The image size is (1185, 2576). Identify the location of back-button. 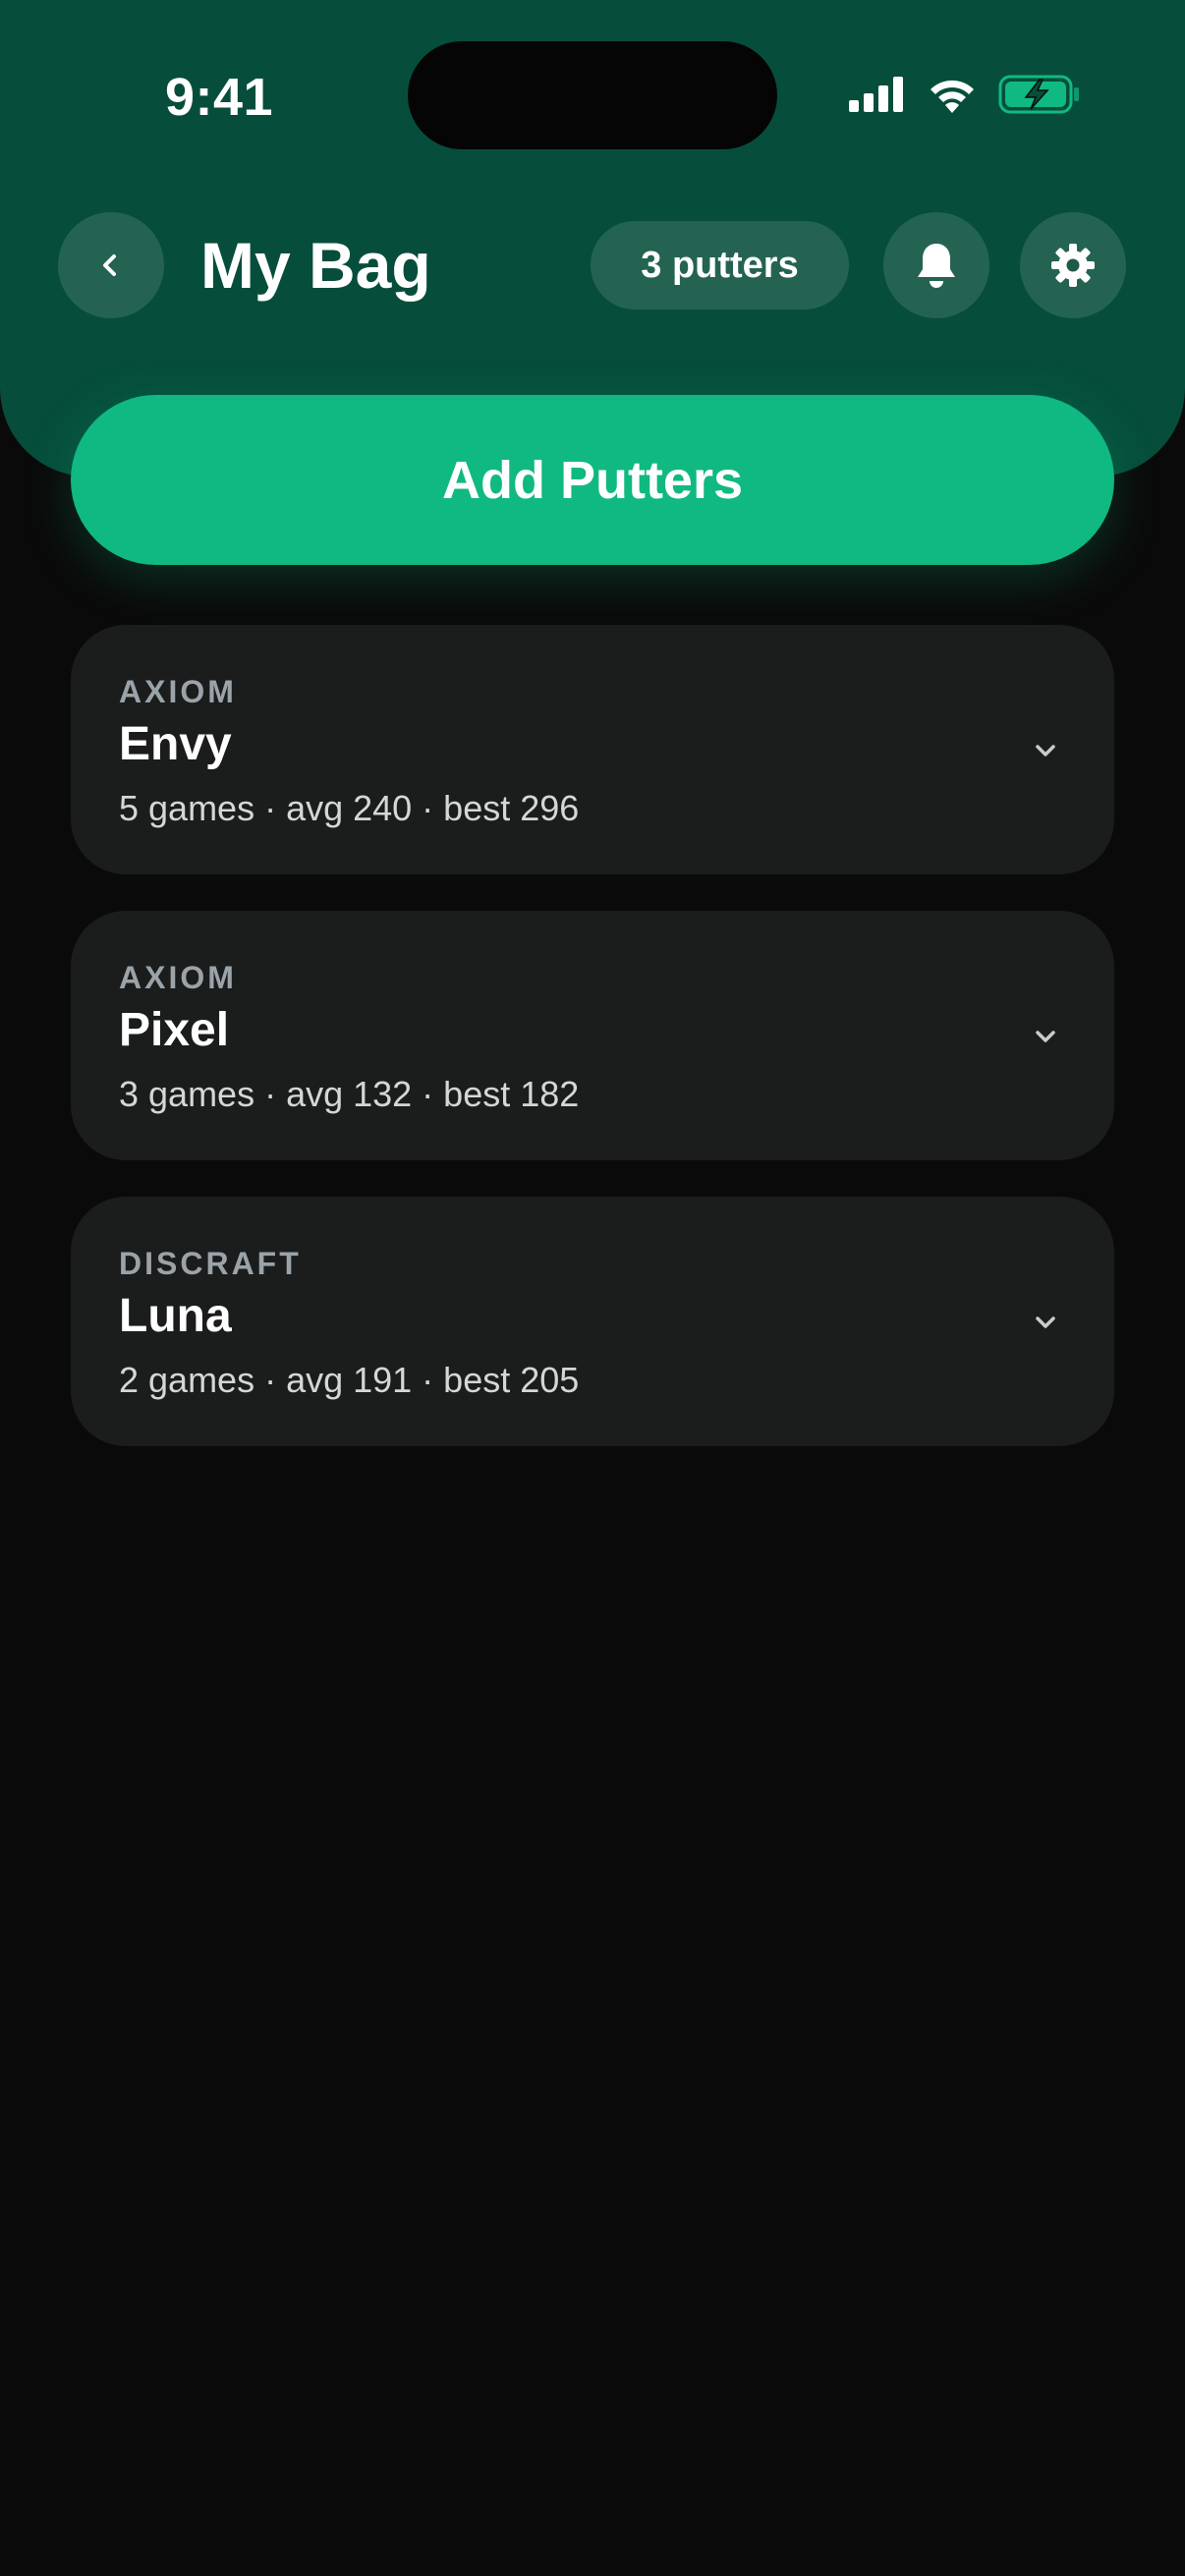
(111, 265).